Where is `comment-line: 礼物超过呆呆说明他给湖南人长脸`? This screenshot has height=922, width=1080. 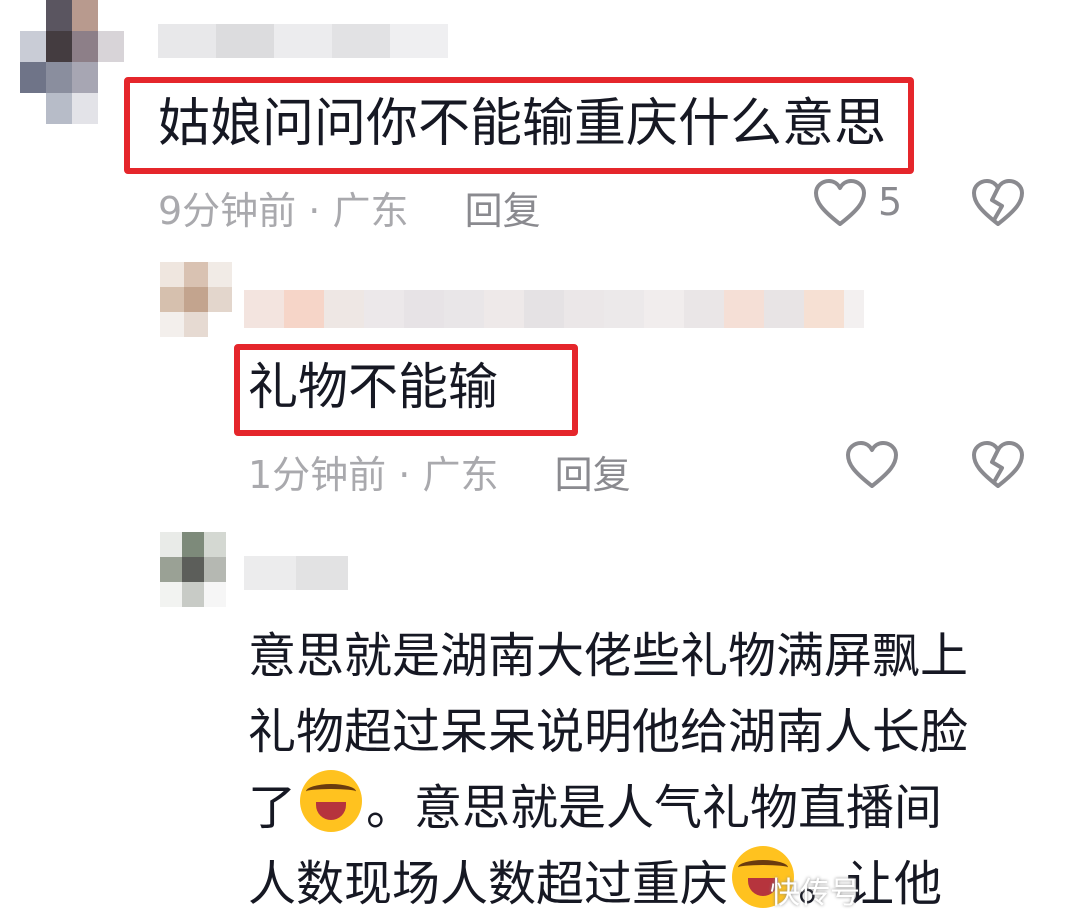
comment-line: 礼物超过呆呆说明他给湖南人长脸 is located at coordinates (608, 732).